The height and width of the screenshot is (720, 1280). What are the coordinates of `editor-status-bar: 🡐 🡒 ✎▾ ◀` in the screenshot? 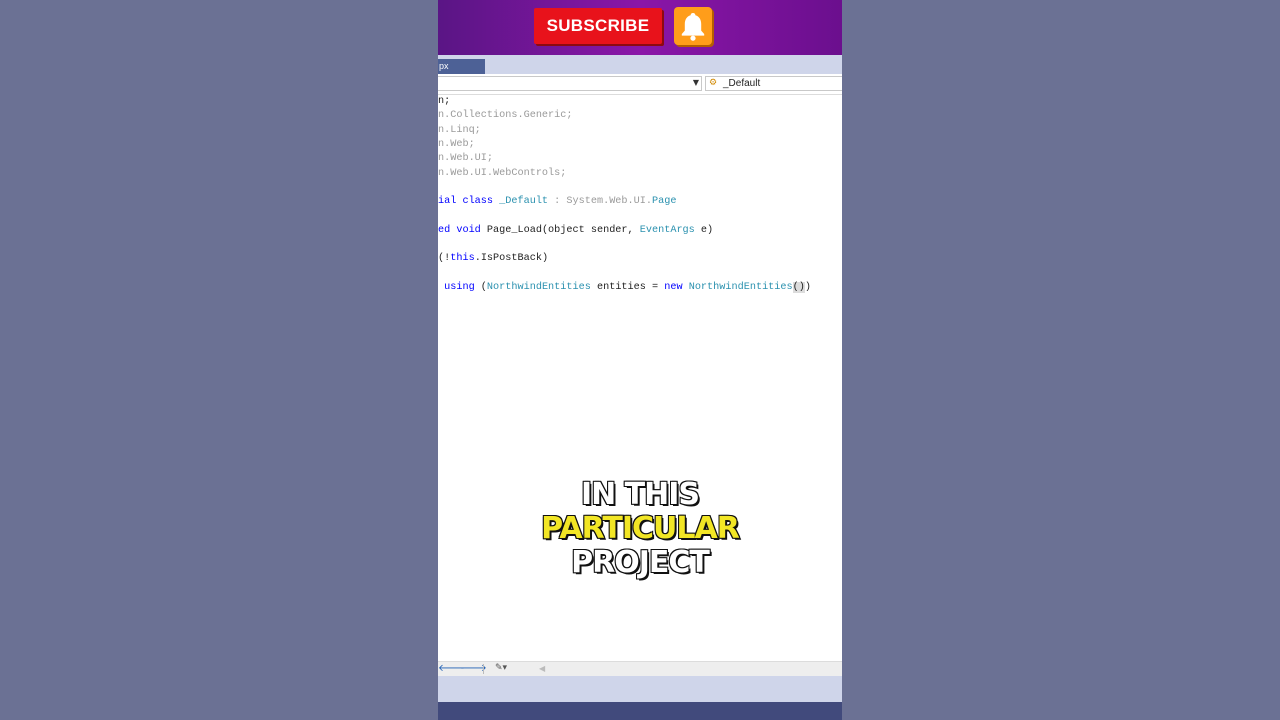 It's located at (640, 668).